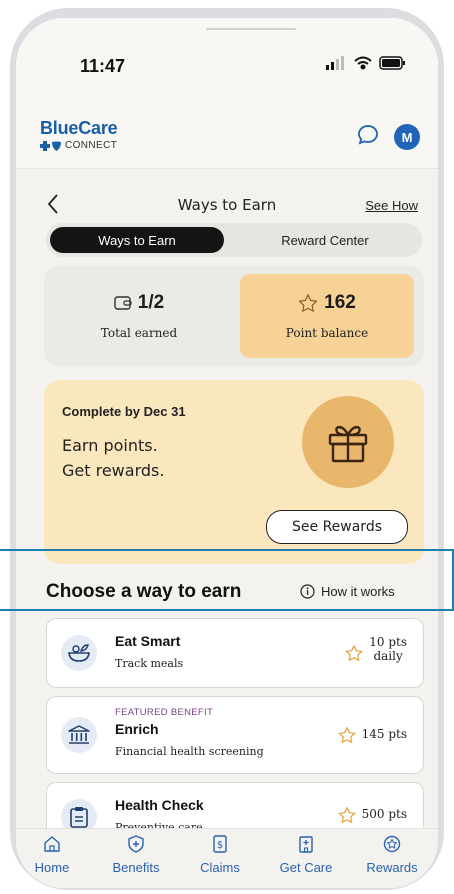 The image size is (454, 894). I want to click on gift-badge, so click(348, 442).